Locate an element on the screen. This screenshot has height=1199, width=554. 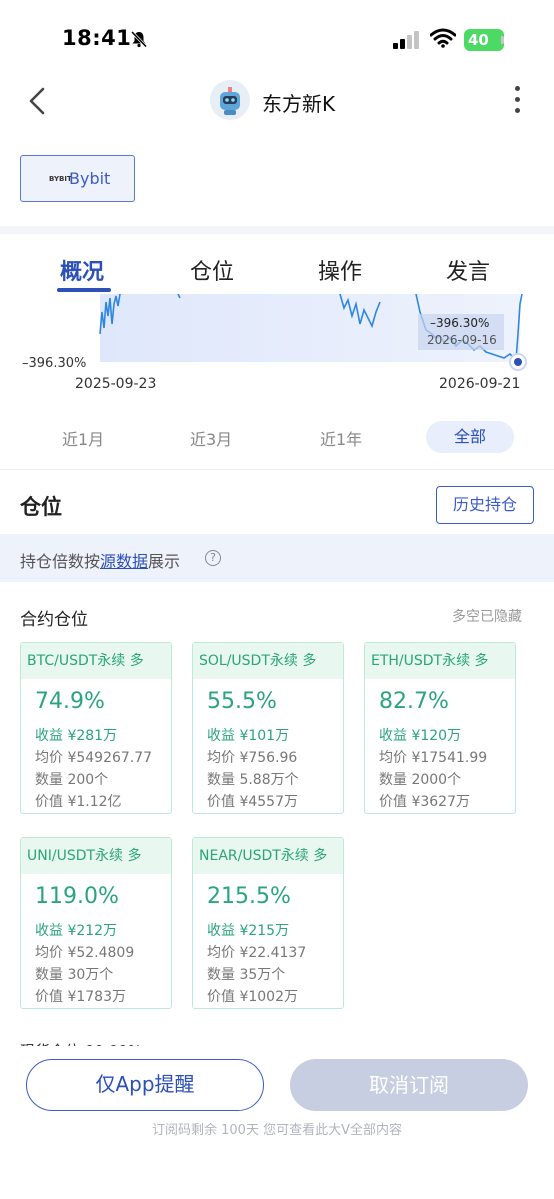
divider is located at coordinates (277, 469).